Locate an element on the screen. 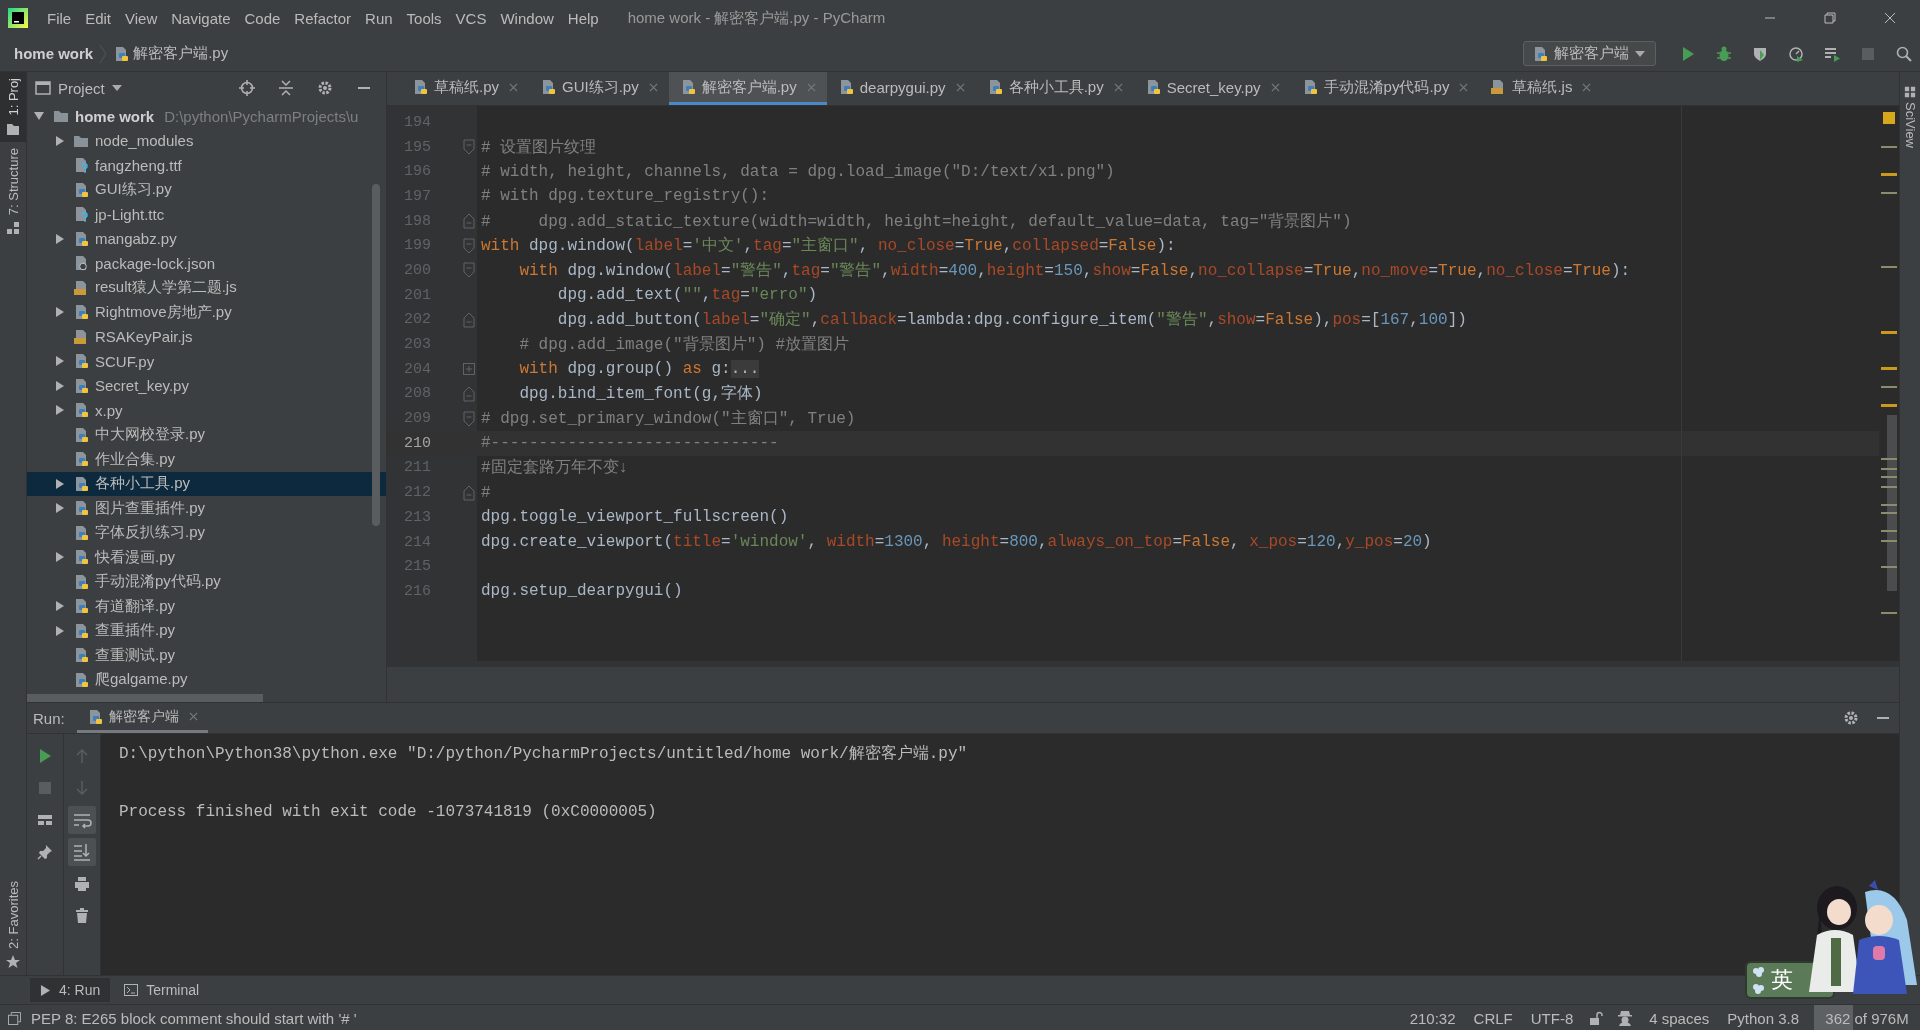  soft-wrap-icon is located at coordinates (82, 820).